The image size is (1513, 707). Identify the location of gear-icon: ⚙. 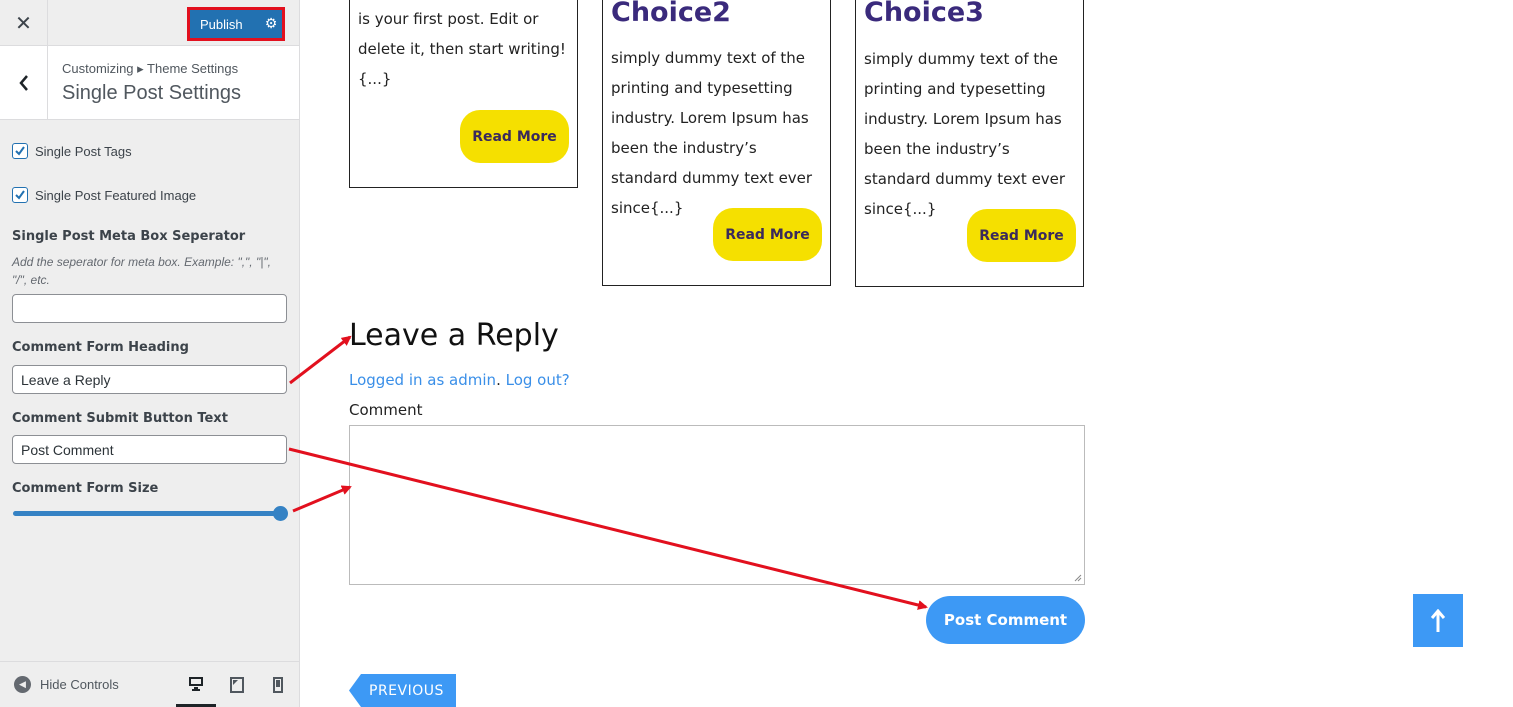
(271, 24).